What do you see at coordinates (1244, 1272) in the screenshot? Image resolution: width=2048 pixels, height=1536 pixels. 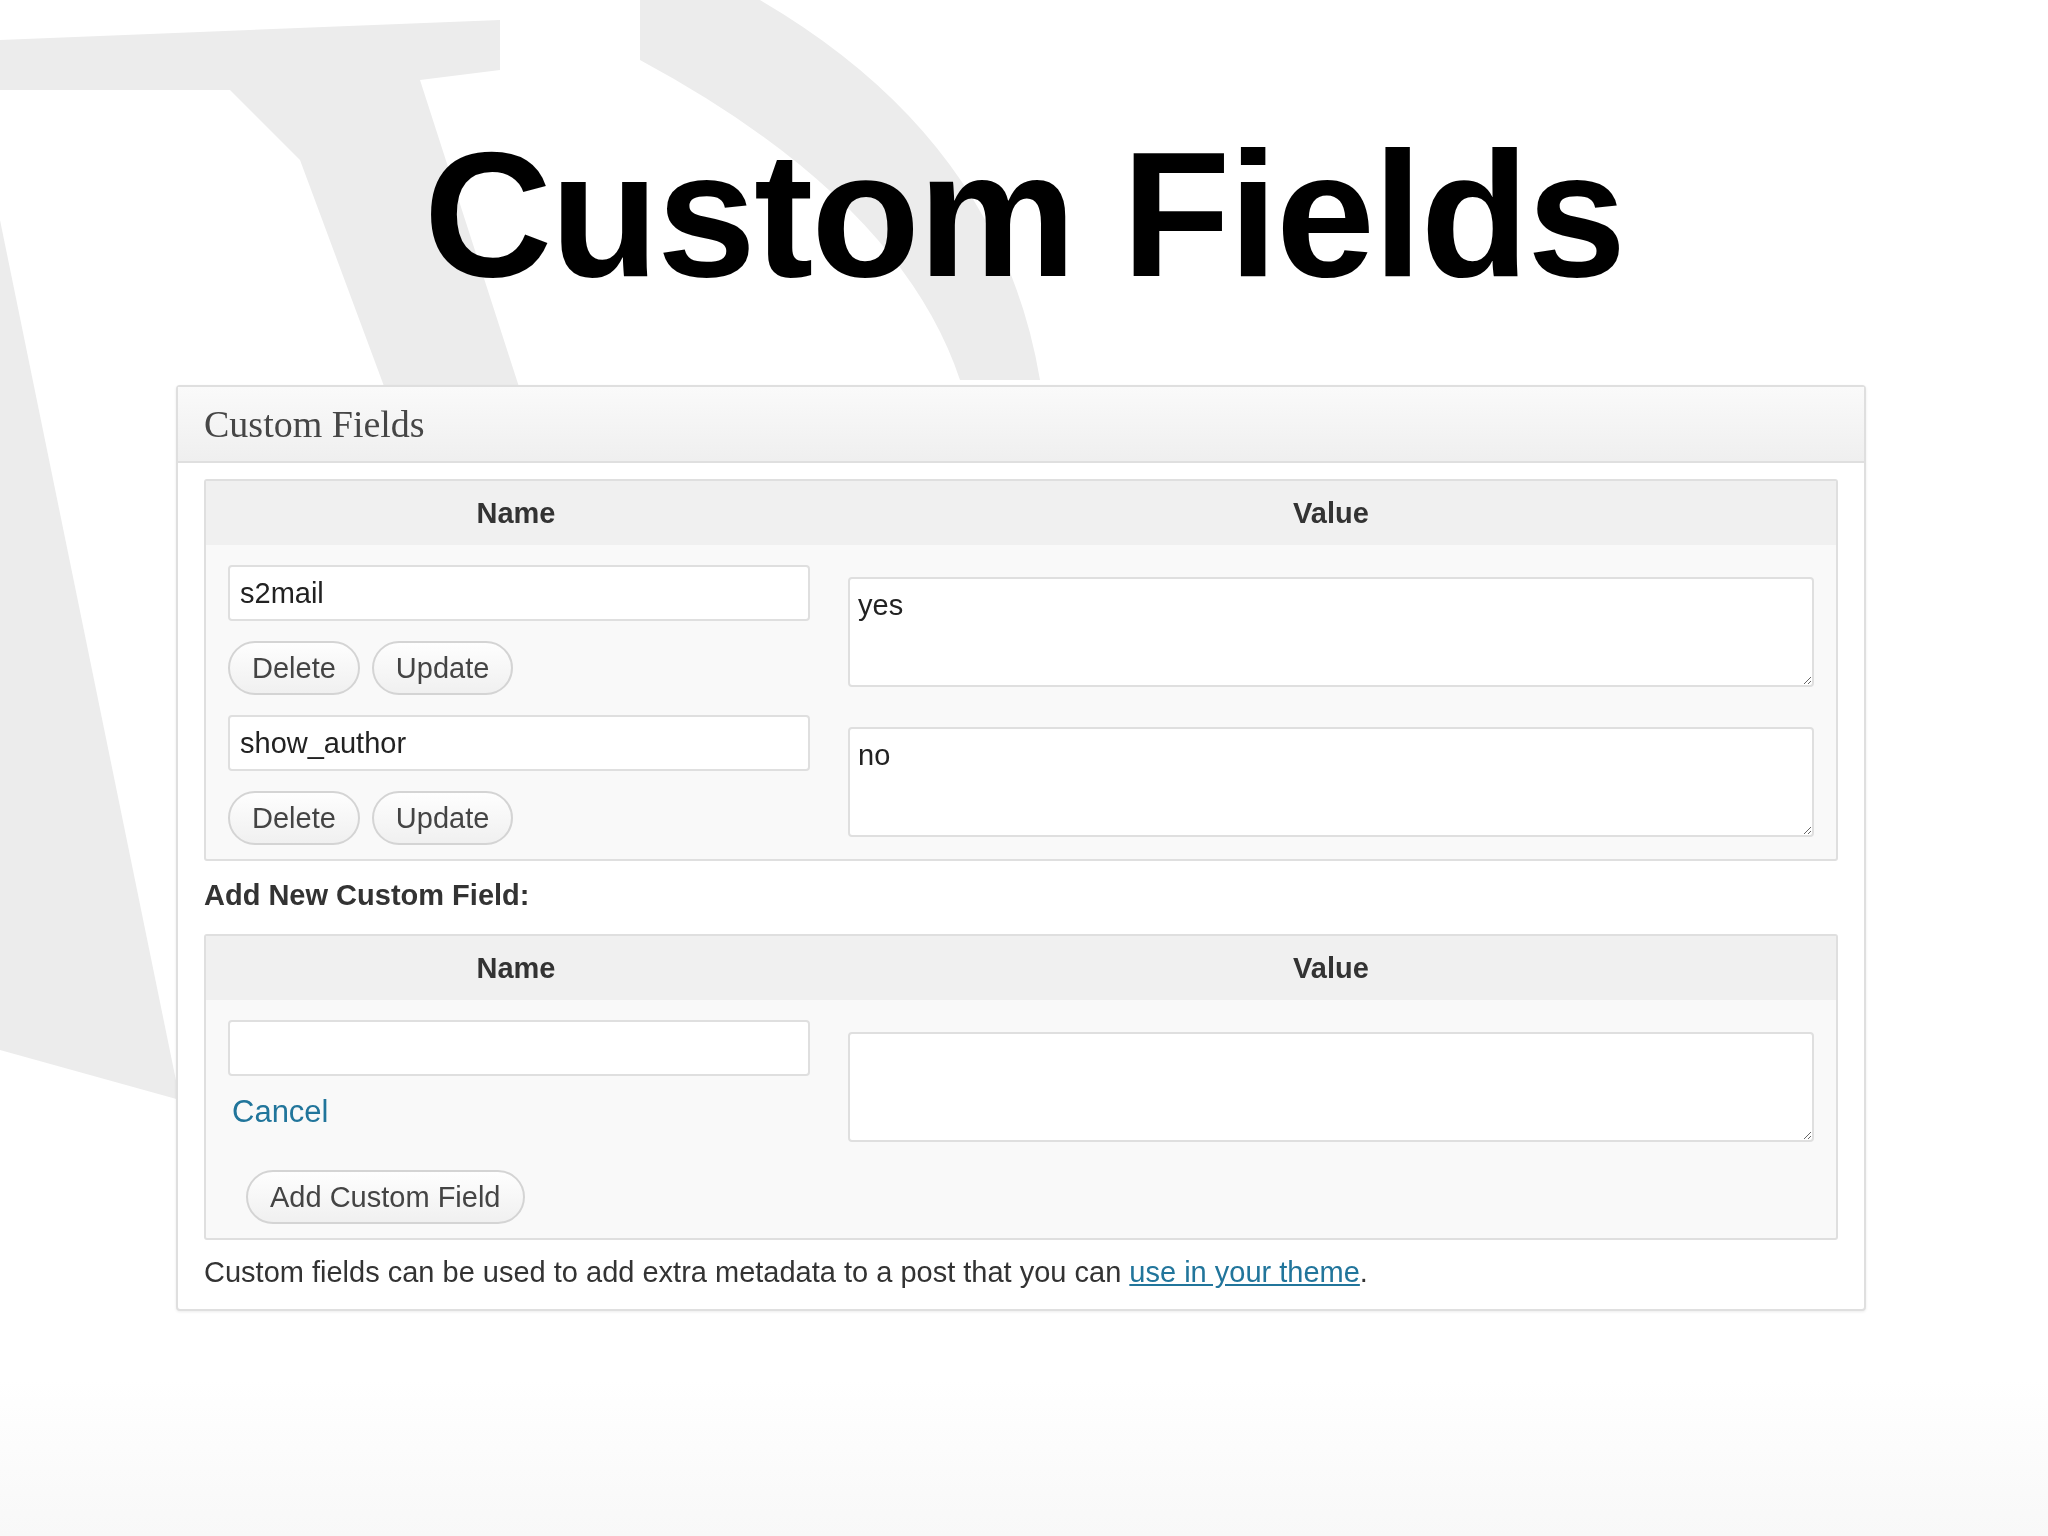 I see `theme-link: use in your theme` at bounding box center [1244, 1272].